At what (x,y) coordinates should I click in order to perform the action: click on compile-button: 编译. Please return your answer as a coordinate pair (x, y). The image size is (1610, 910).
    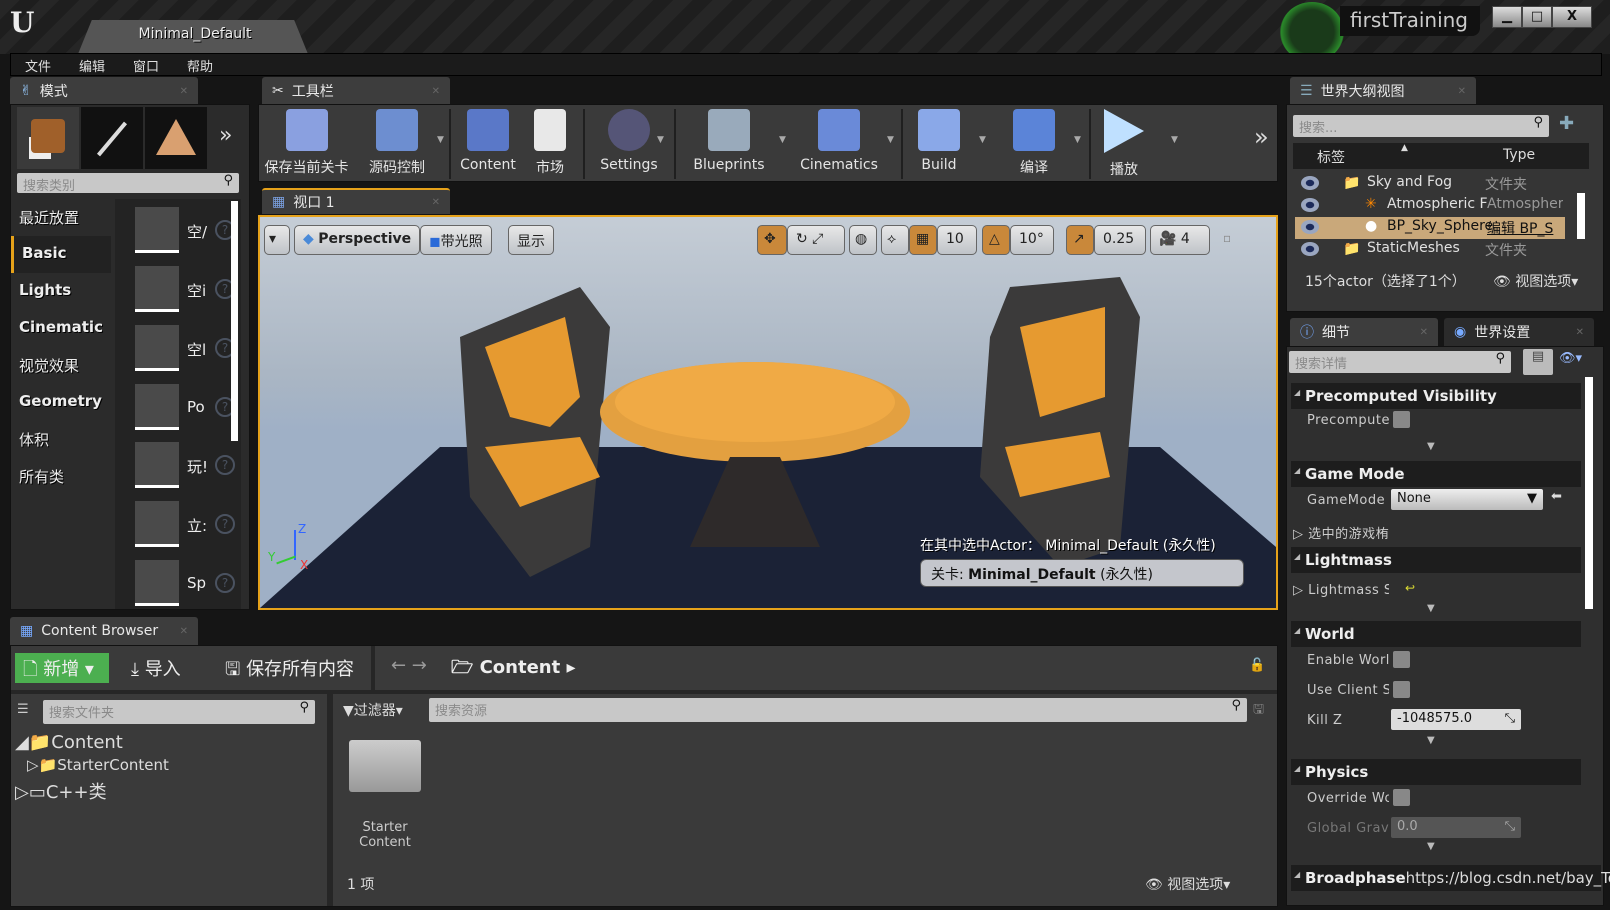
    Looking at the image, I should click on (1034, 144).